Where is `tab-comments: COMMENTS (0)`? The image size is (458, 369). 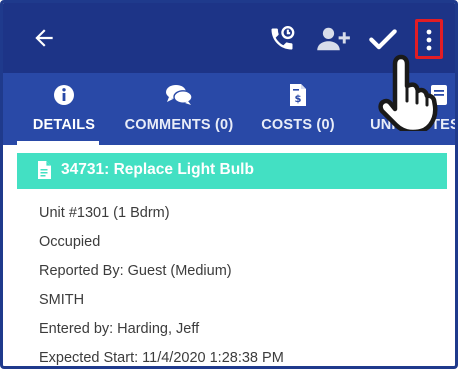
tab-comments: COMMENTS (0) is located at coordinates (179, 109).